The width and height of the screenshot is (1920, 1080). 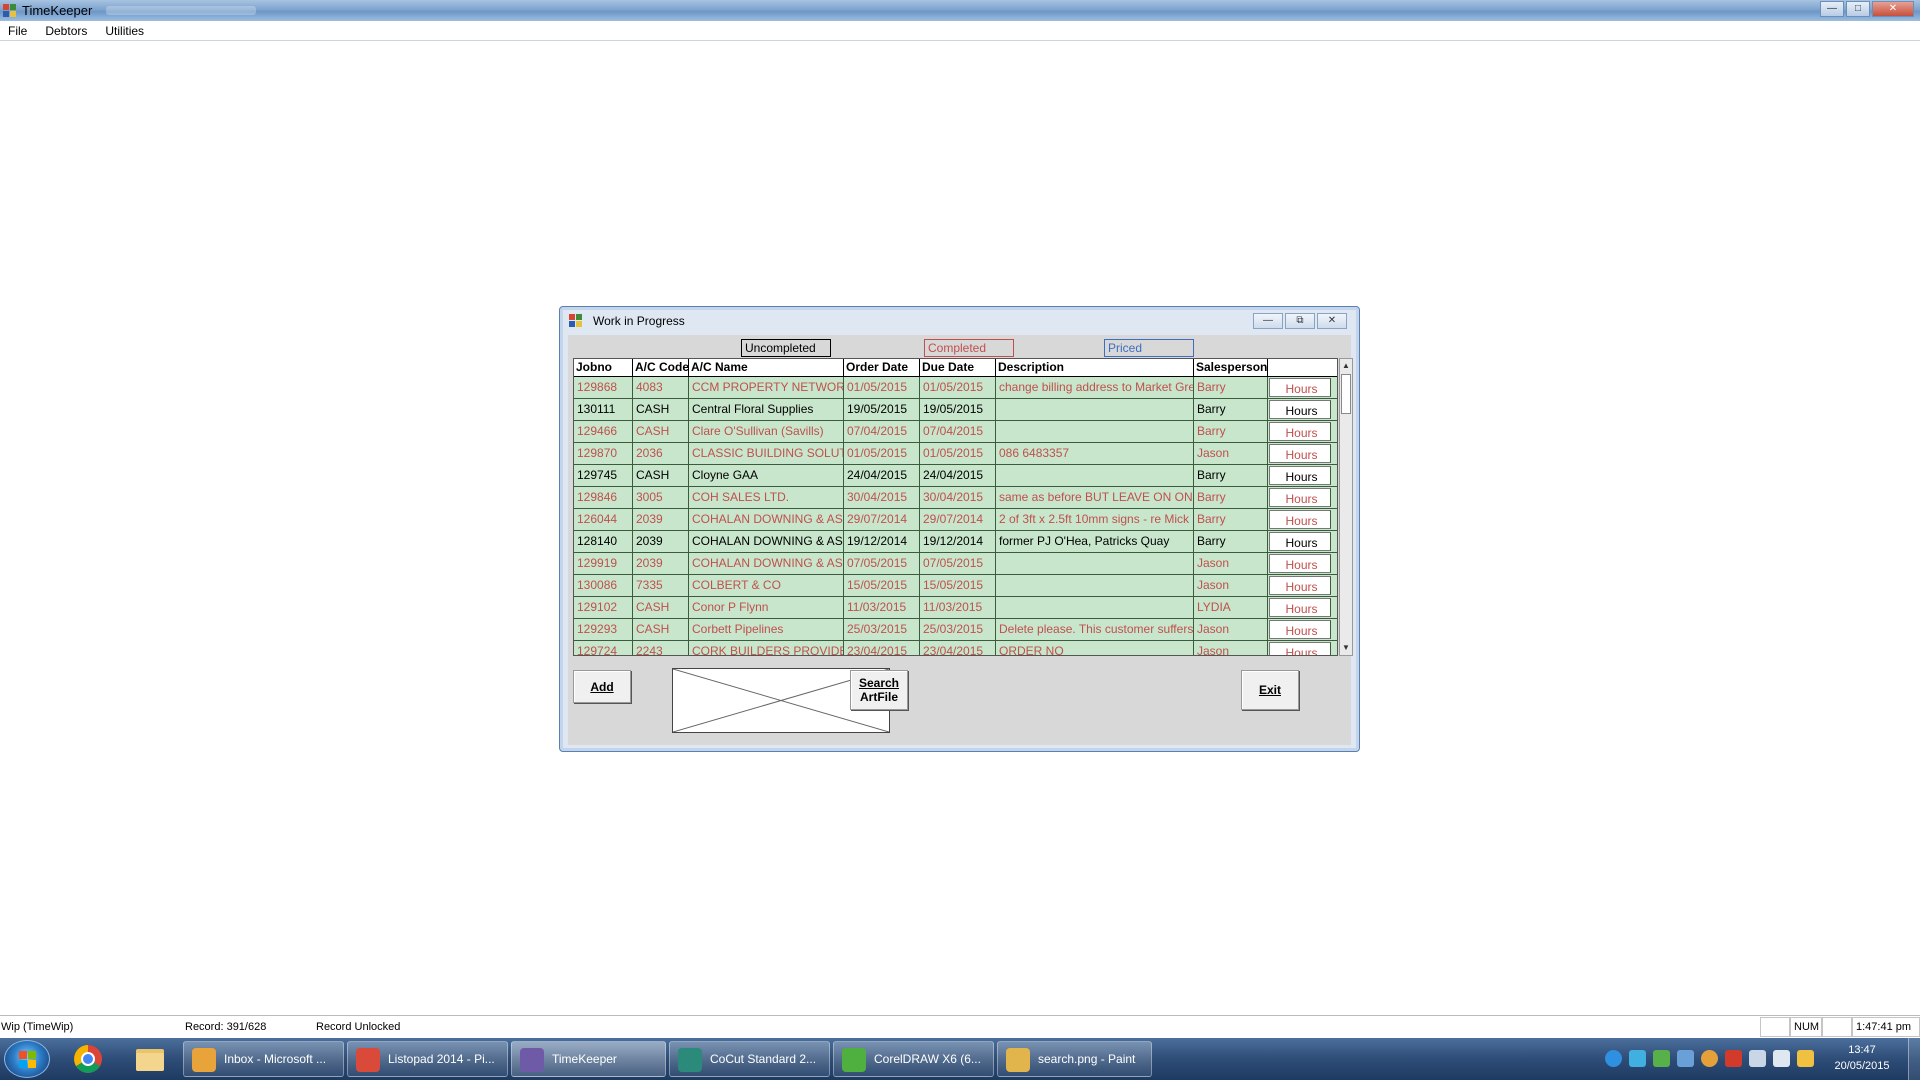 What do you see at coordinates (1346, 507) in the screenshot?
I see `table-scrollbar: ▲ ▼` at bounding box center [1346, 507].